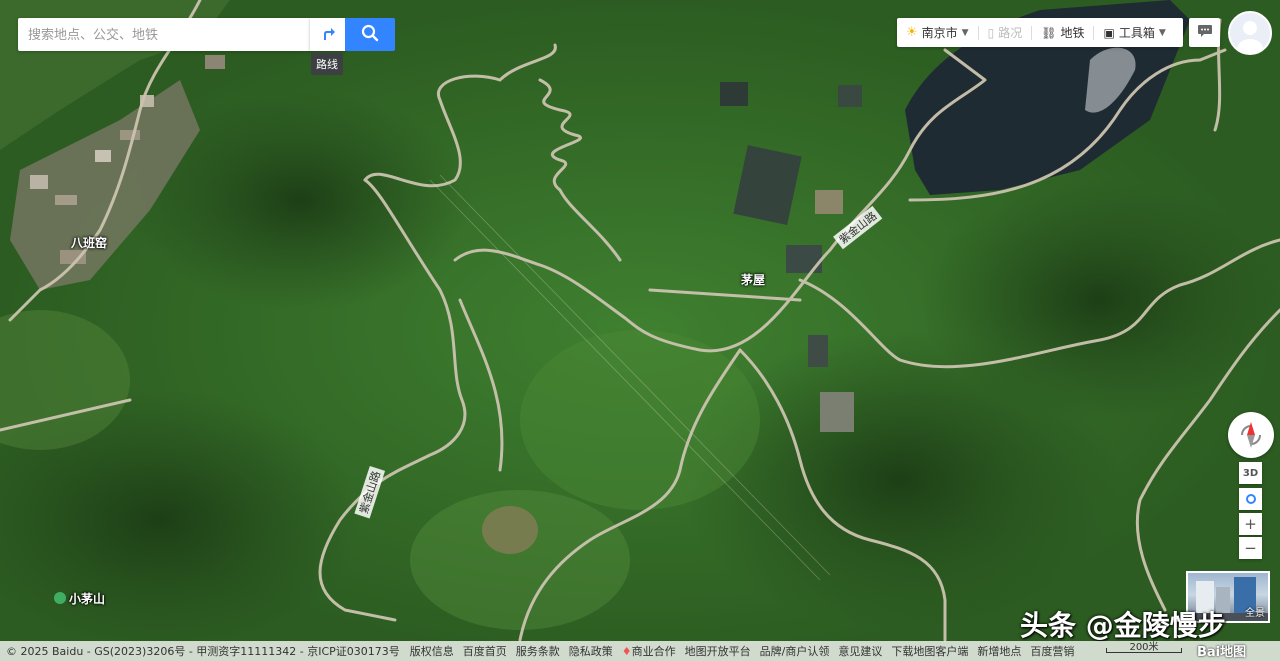  What do you see at coordinates (1144, 650) in the screenshot?
I see `scale-line` at bounding box center [1144, 650].